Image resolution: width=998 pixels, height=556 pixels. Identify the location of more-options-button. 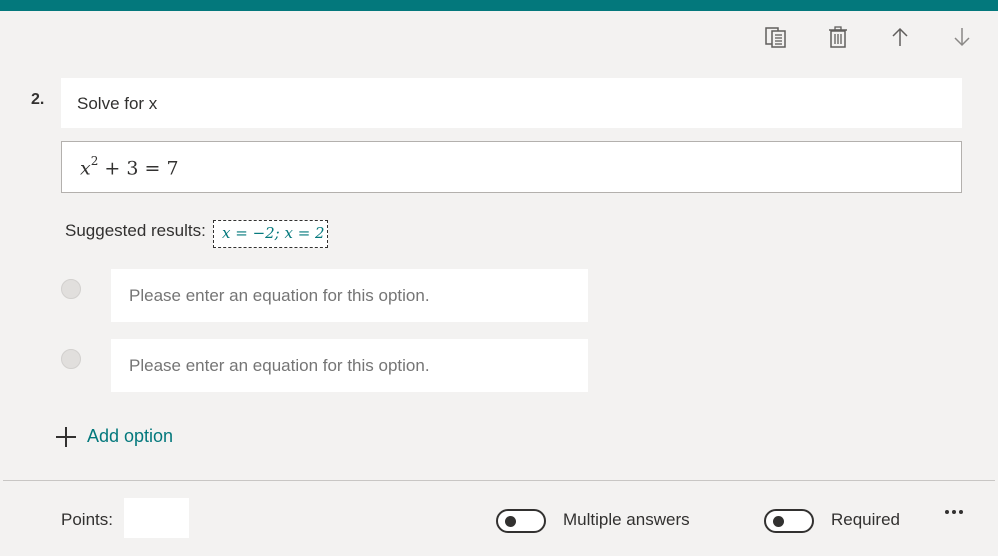
(954, 512).